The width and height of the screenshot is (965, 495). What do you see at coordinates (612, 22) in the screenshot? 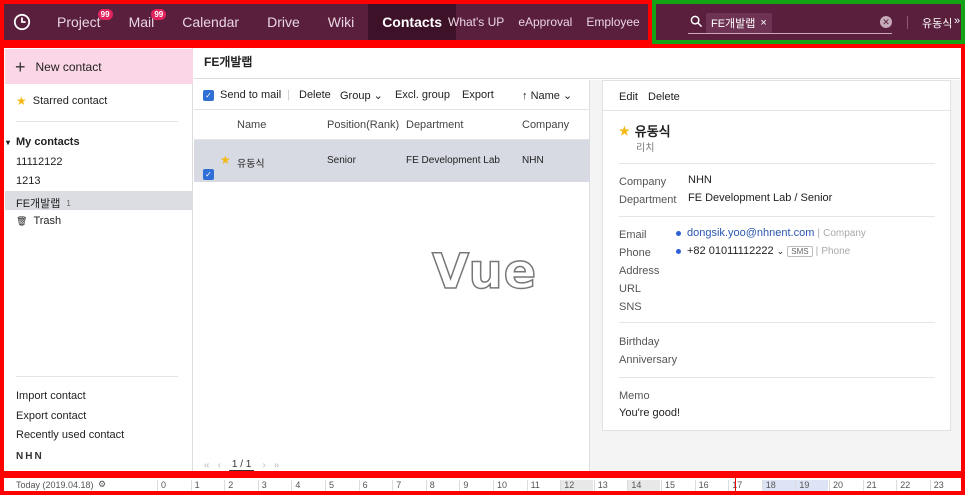
I see `nav-employee: Employee` at bounding box center [612, 22].